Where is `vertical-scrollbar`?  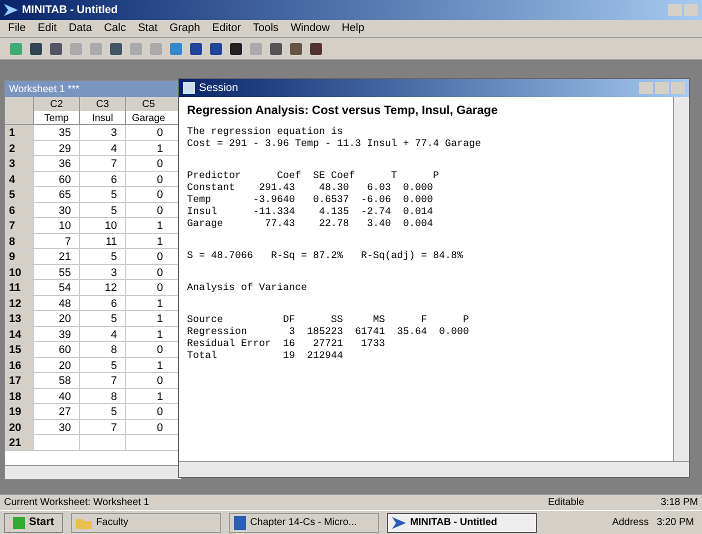 vertical-scrollbar is located at coordinates (681, 279).